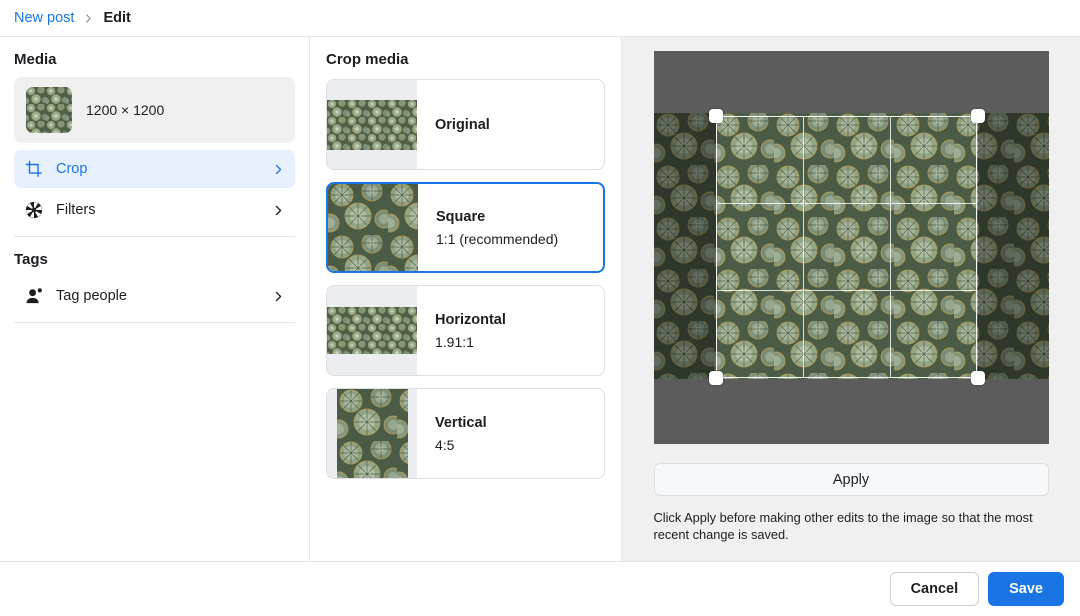 This screenshot has width=1080, height=616. Describe the element at coordinates (34, 169) in the screenshot. I see `crop-icon` at that location.